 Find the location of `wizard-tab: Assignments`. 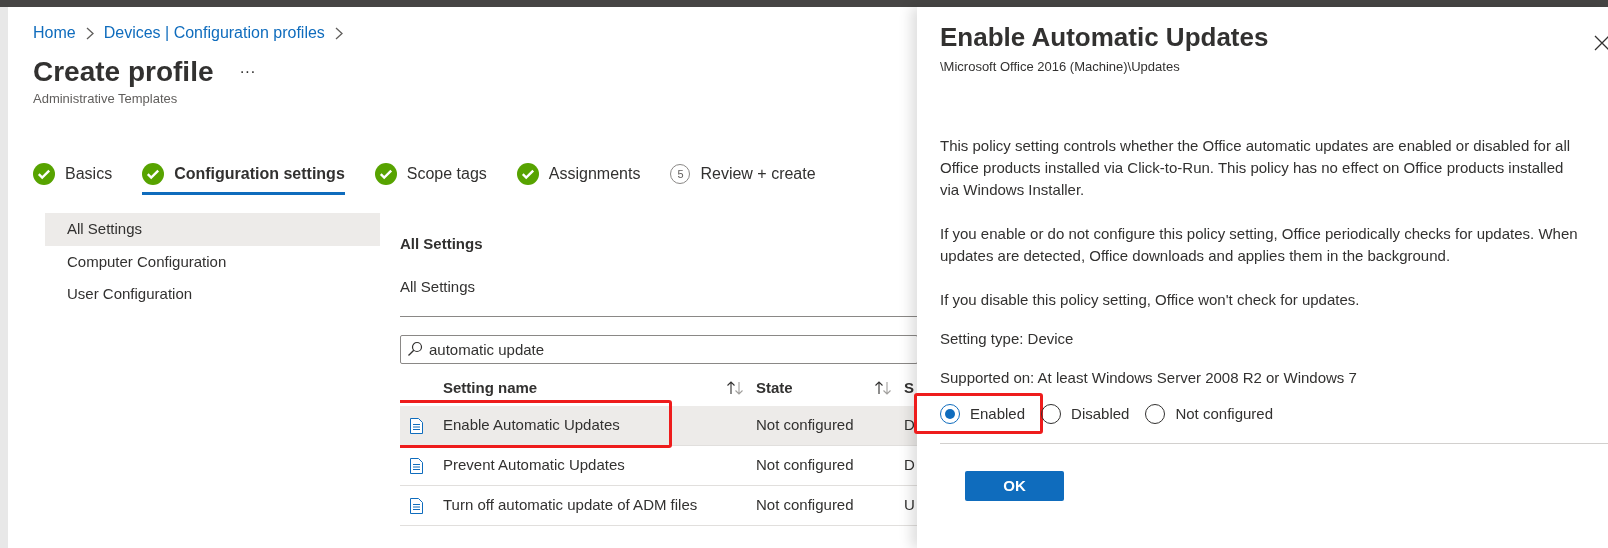

wizard-tab: Assignments is located at coordinates (578, 177).